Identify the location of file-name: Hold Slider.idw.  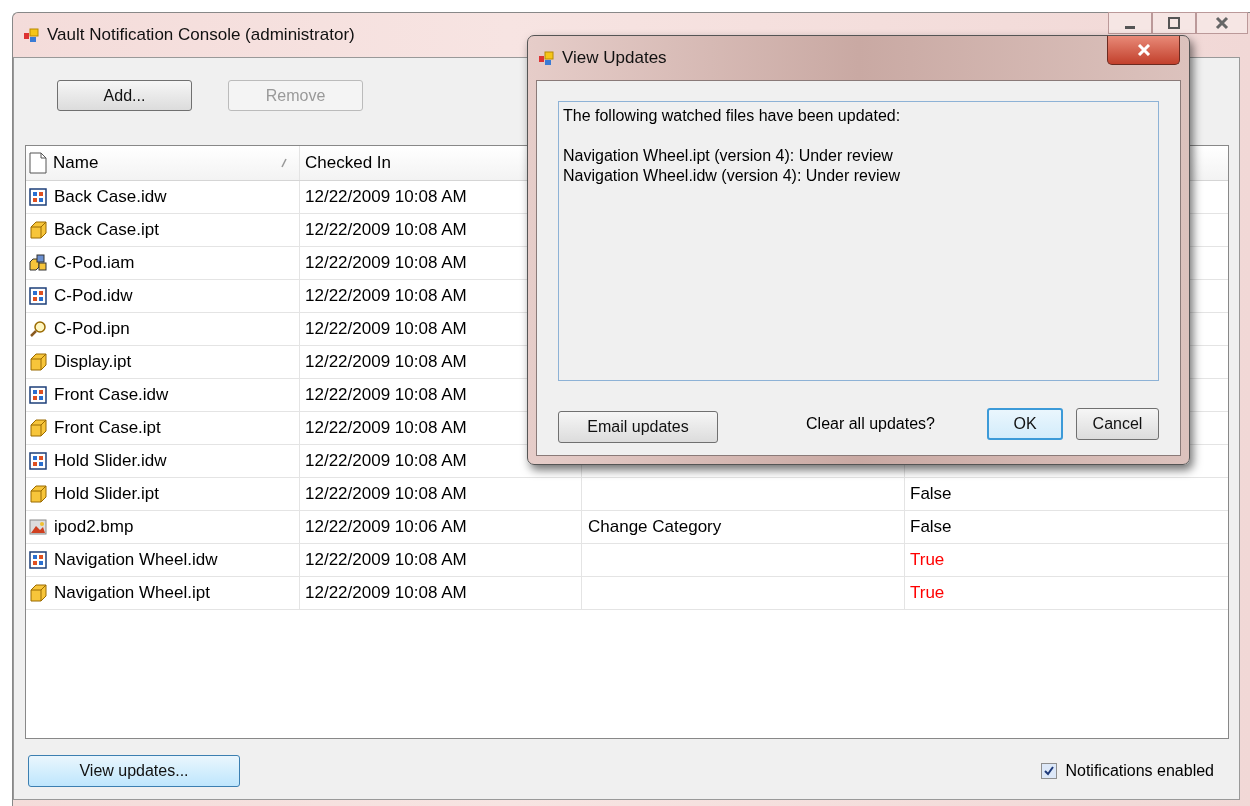
(110, 461).